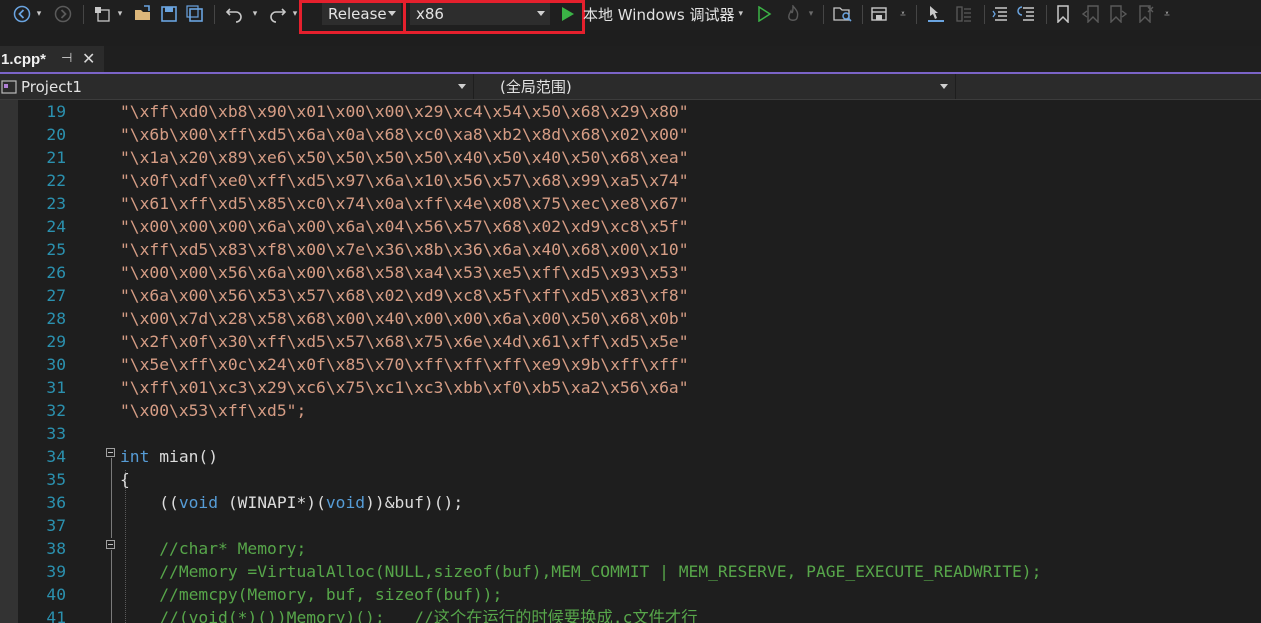 The width and height of the screenshot is (1261, 623). What do you see at coordinates (630, 60) in the screenshot?
I see `document-tab-strip: 1.cpp* ⊣ ✕` at bounding box center [630, 60].